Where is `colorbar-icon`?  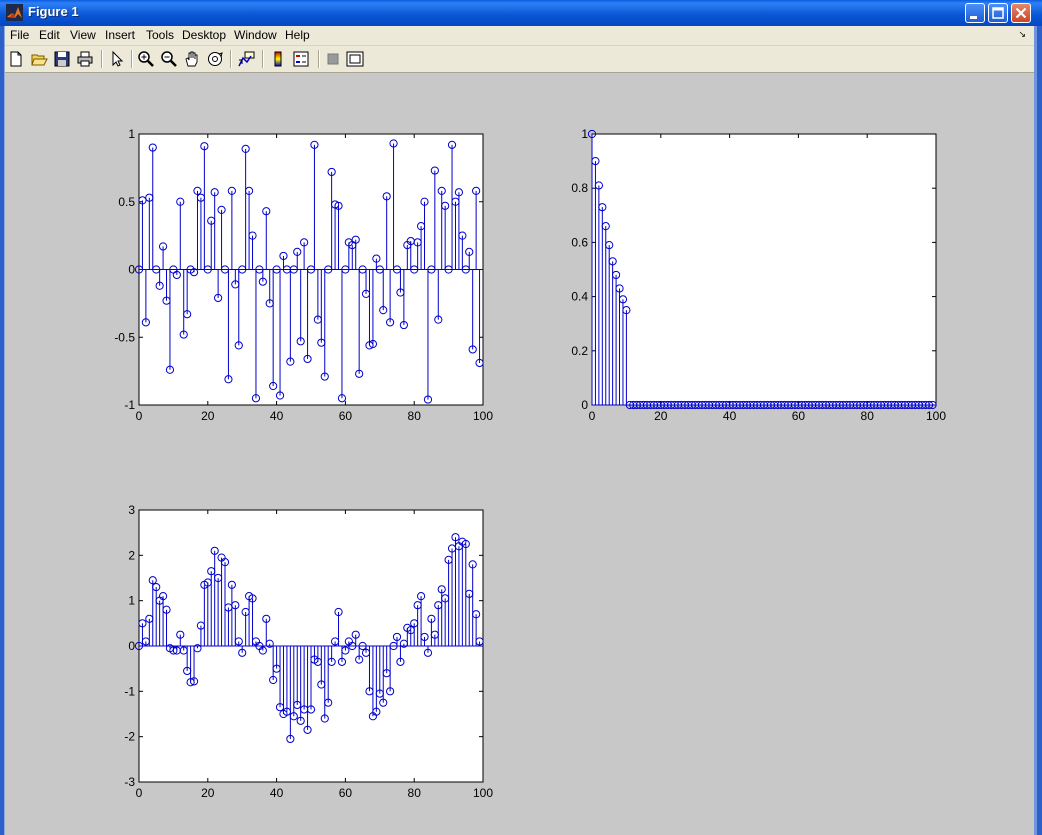 colorbar-icon is located at coordinates (278, 59).